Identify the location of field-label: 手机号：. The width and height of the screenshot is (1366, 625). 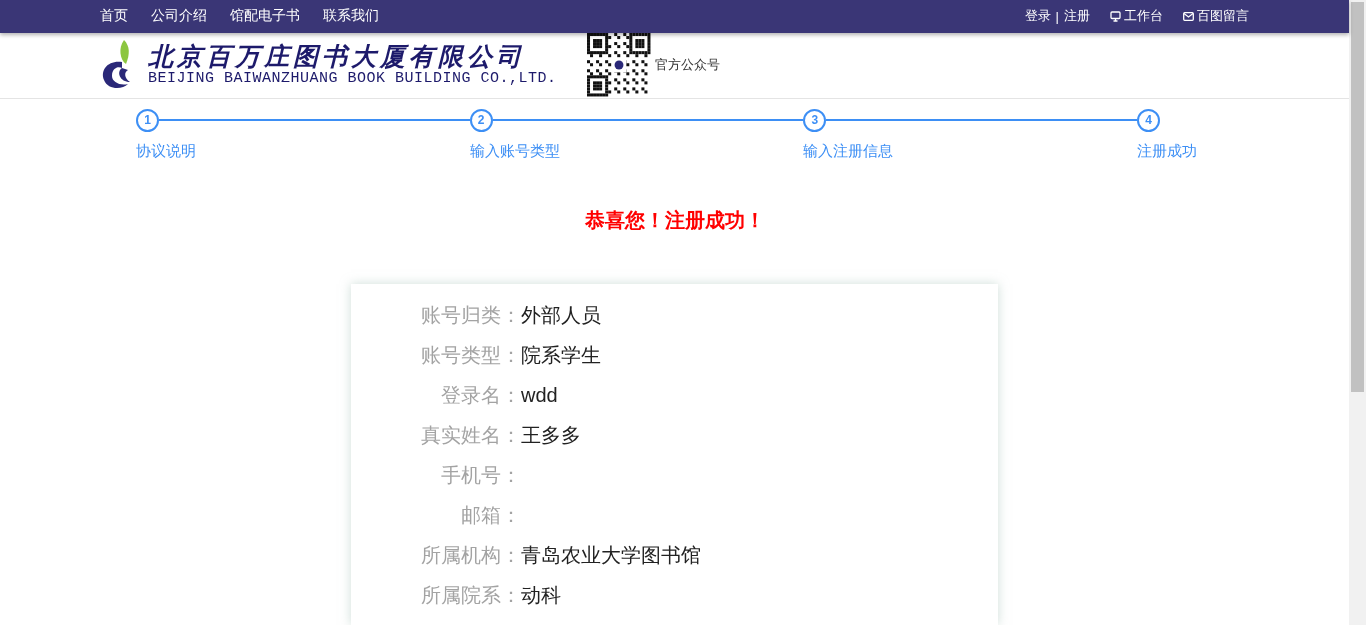
(480, 476).